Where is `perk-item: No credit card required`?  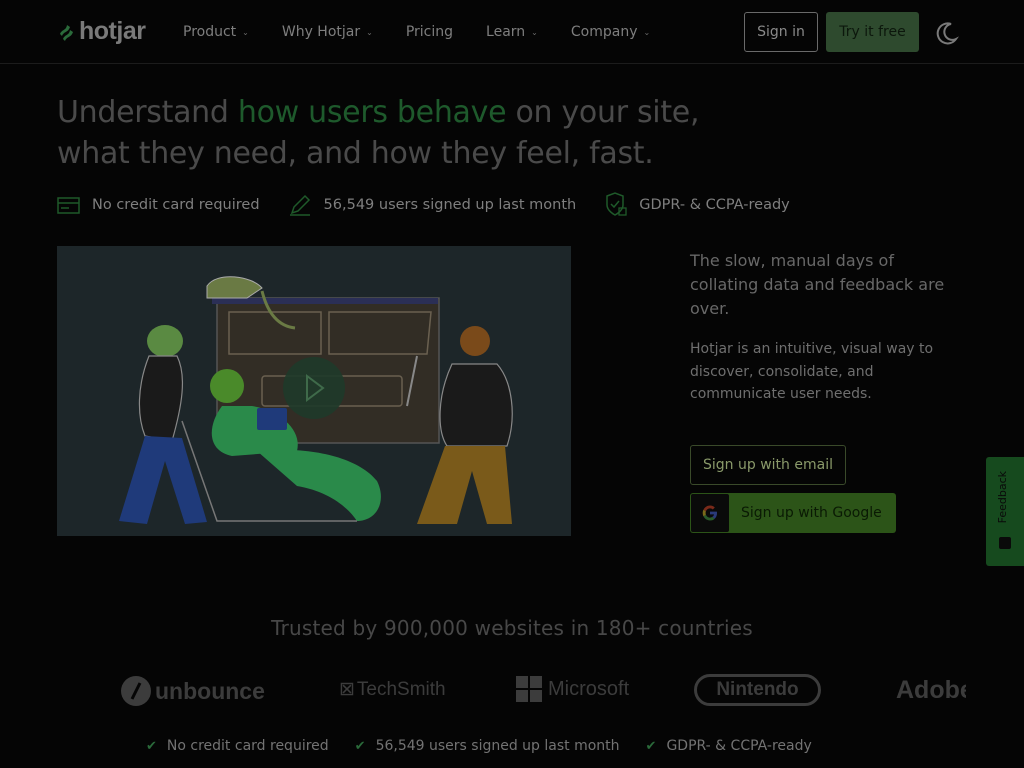 perk-item: No credit card required is located at coordinates (158, 205).